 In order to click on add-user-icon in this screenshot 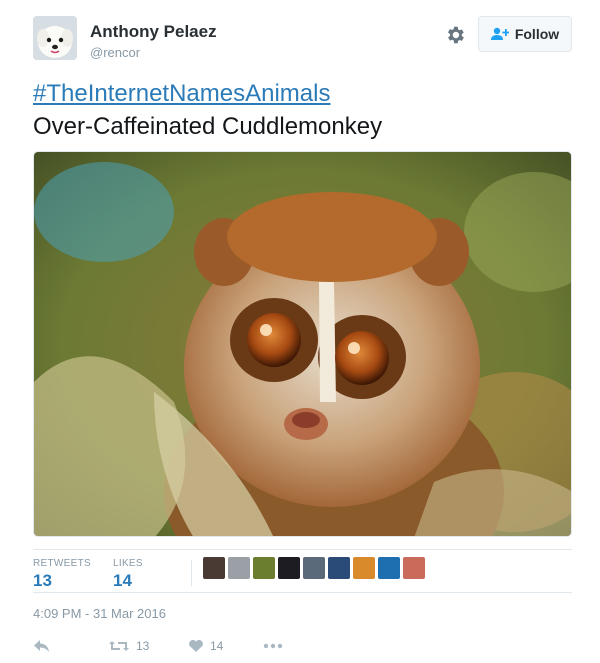, I will do `click(499, 33)`.